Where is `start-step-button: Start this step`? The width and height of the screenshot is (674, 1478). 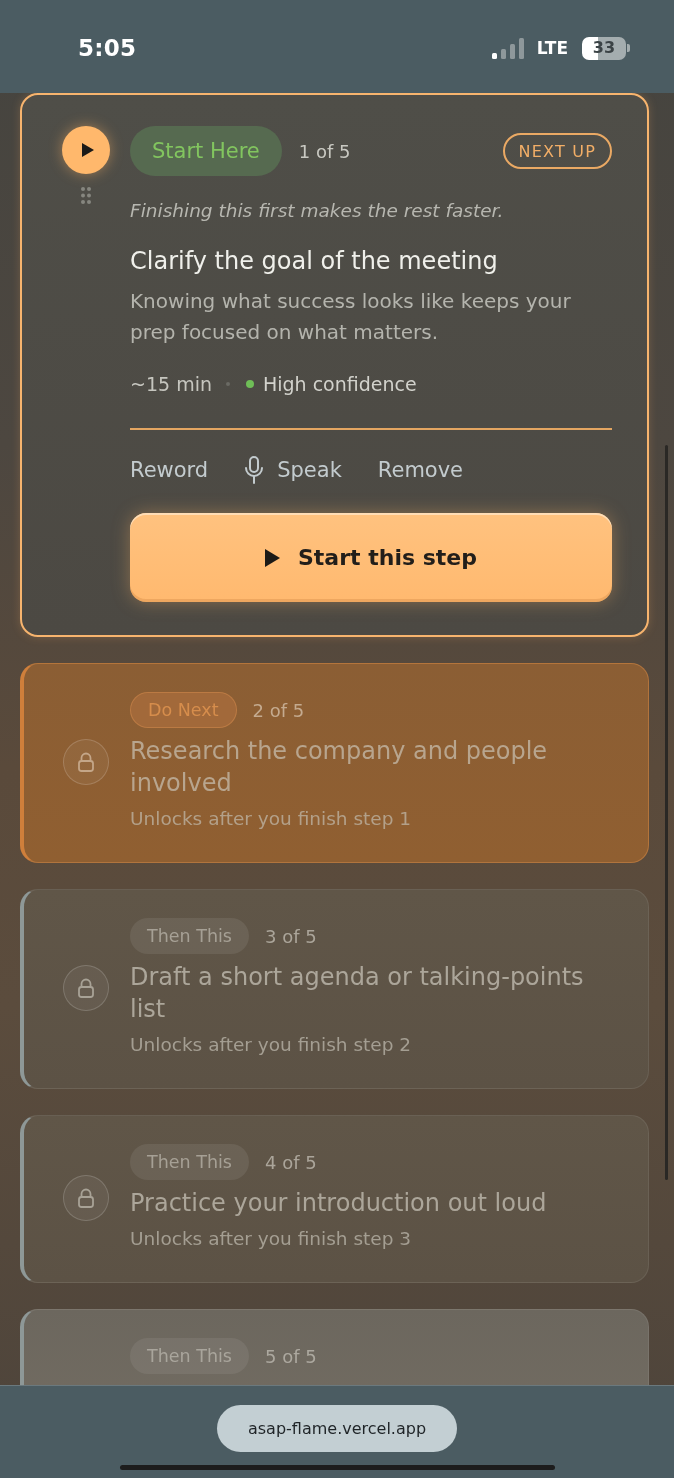 start-step-button: Start this step is located at coordinates (371, 557).